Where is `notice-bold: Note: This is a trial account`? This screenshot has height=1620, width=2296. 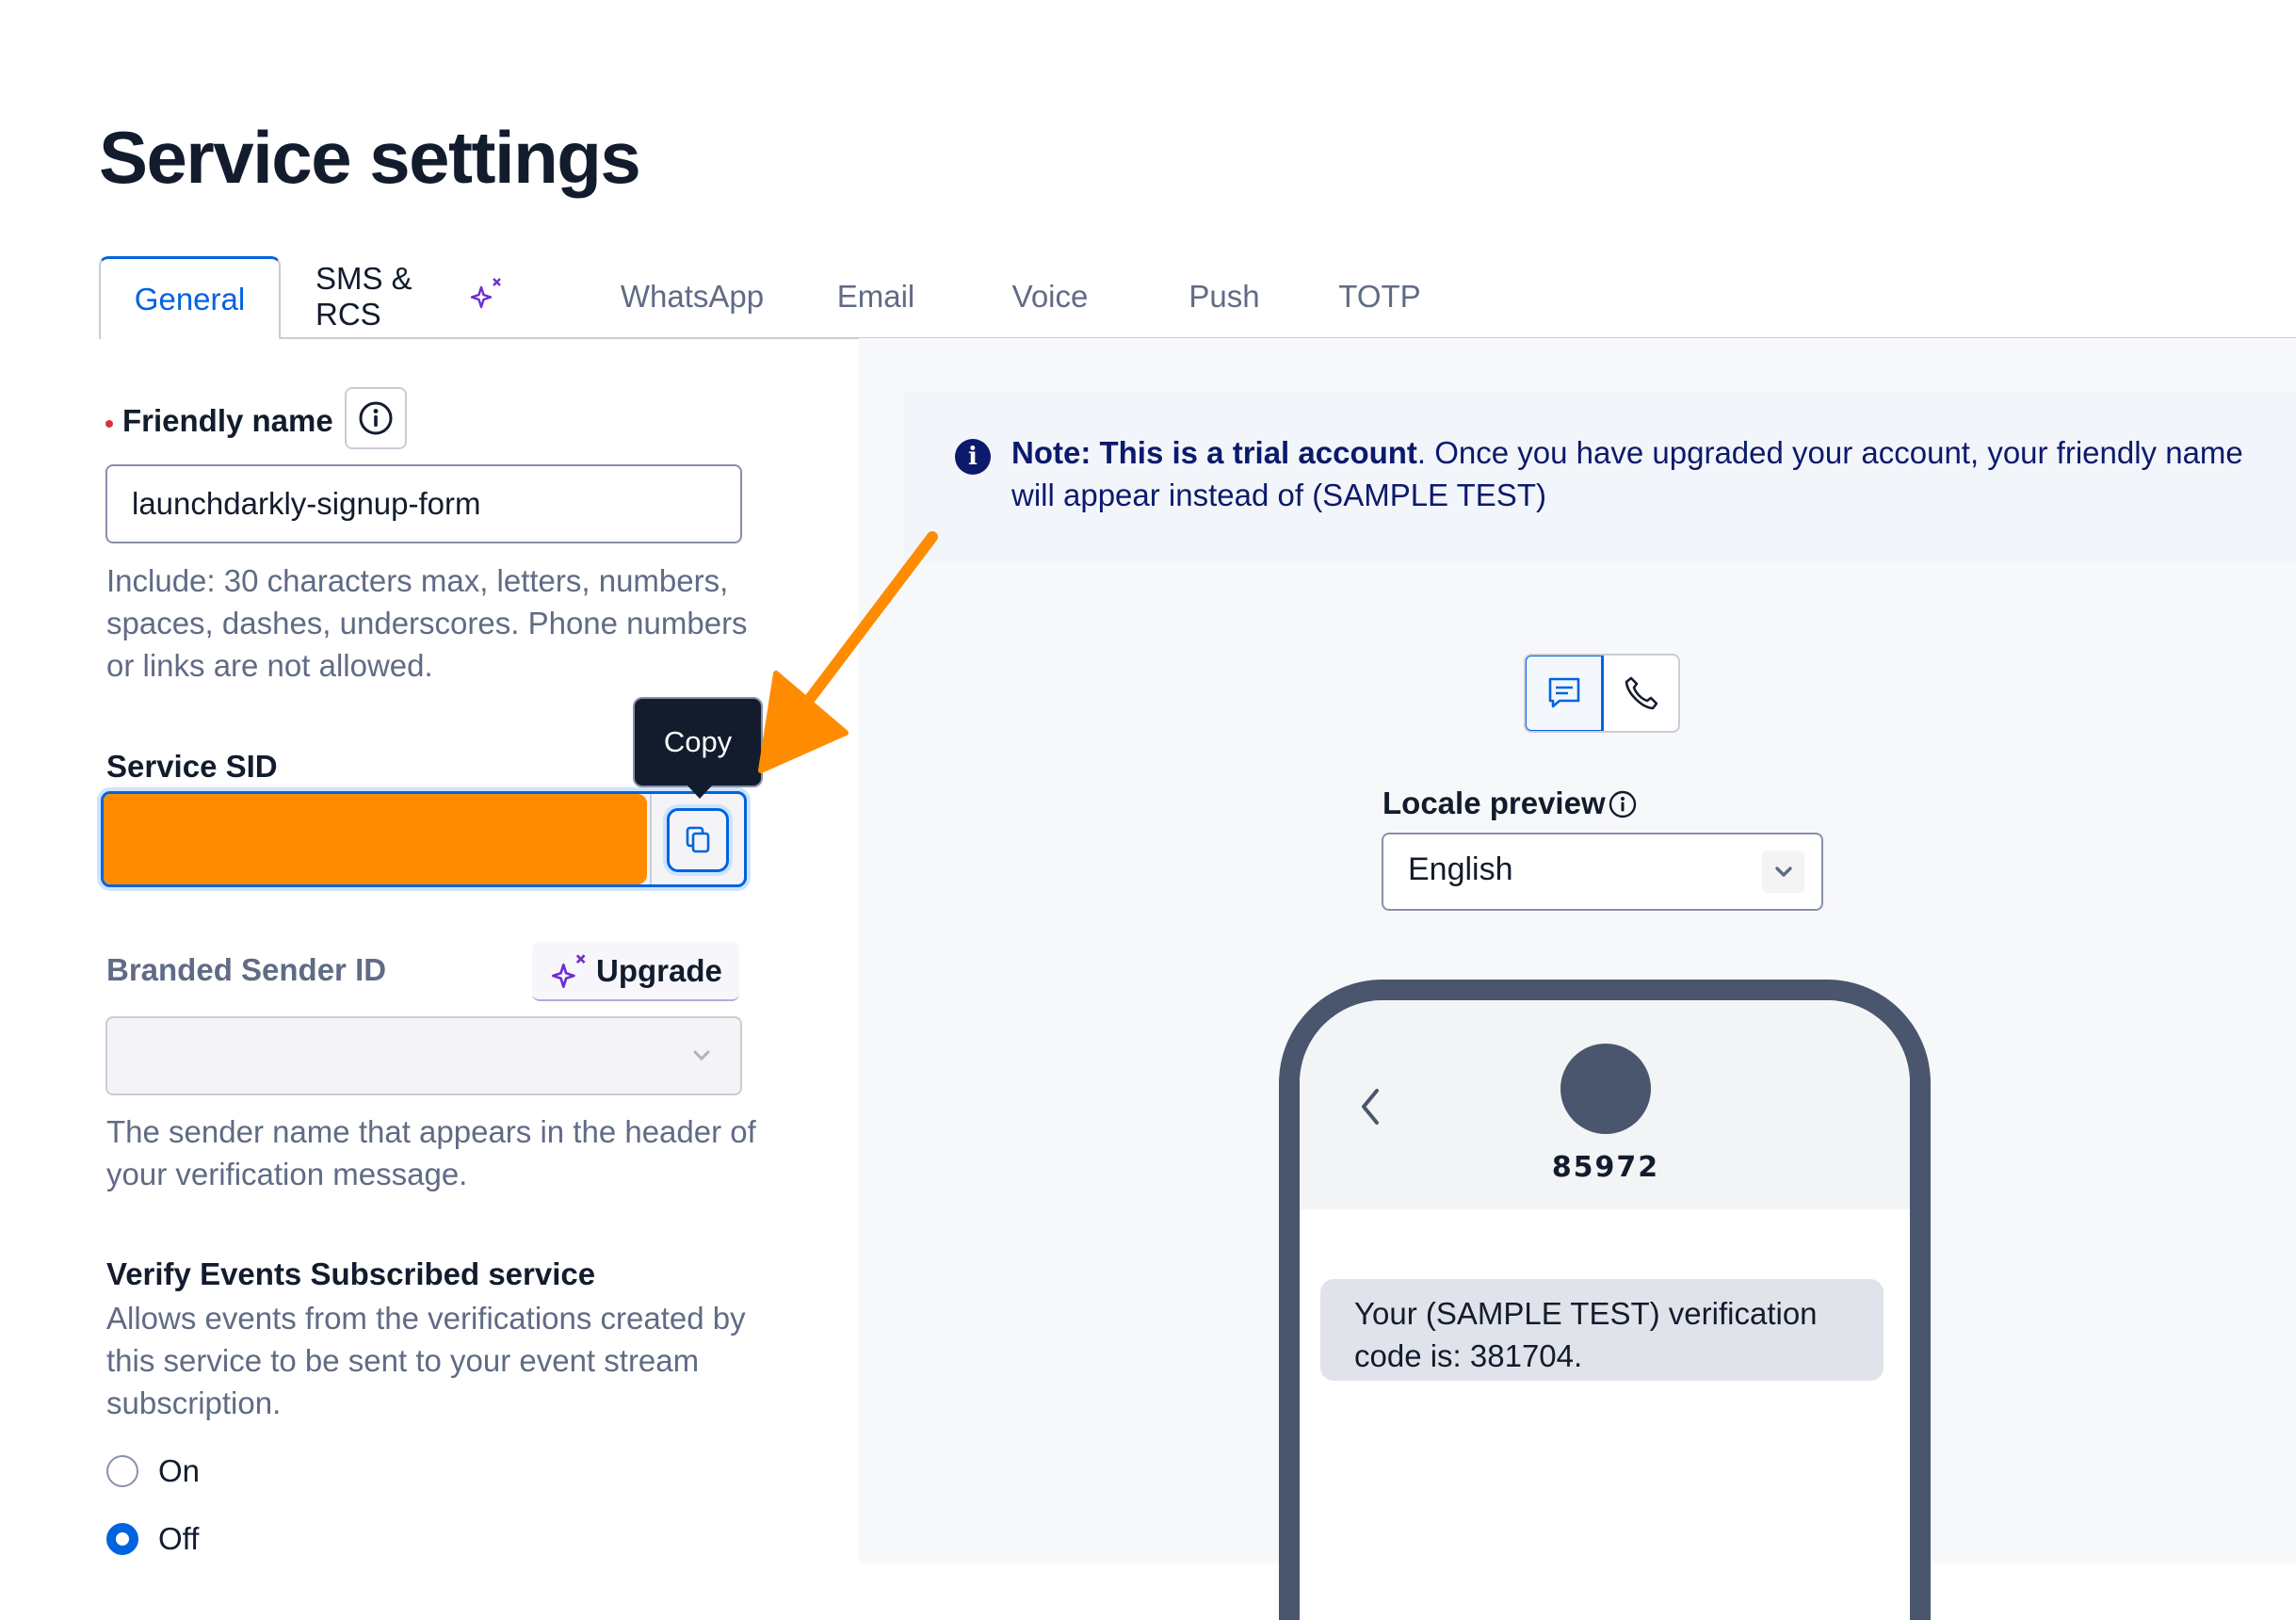 notice-bold: Note: This is a trial account is located at coordinates (1214, 452).